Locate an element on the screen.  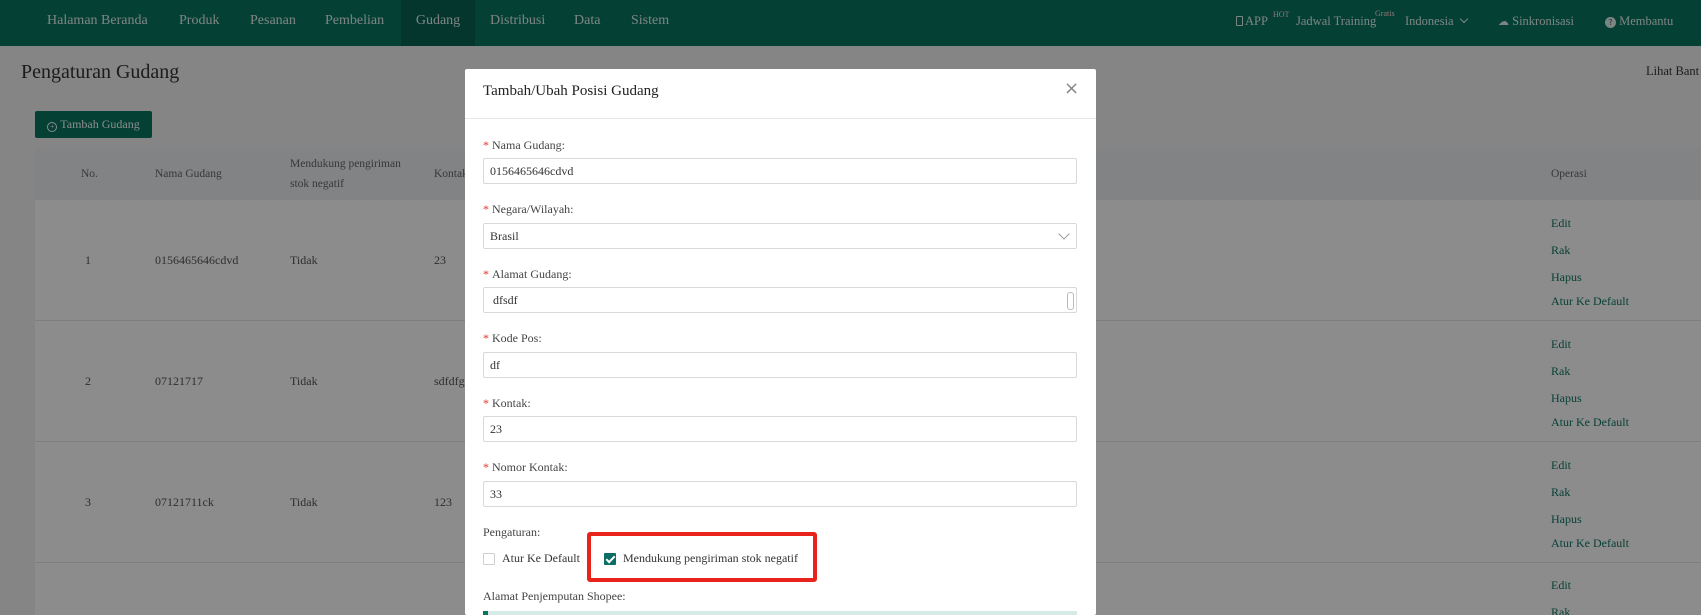
country-select: Brasil is located at coordinates (780, 236).